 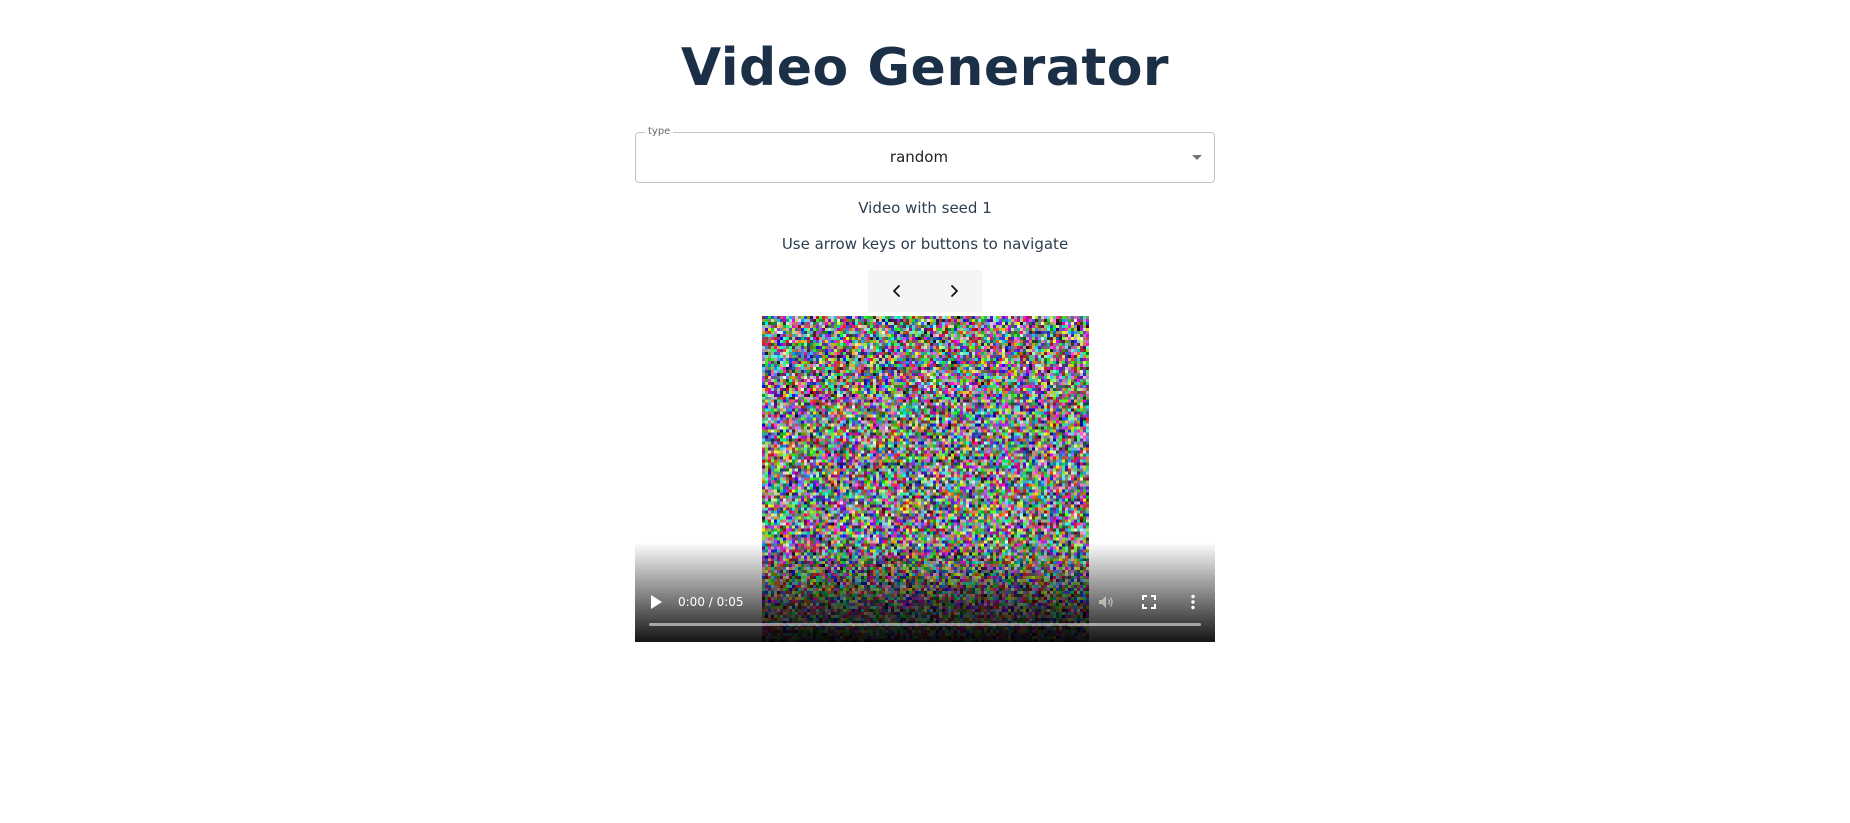 I want to click on video-player: 0:00 / 0:05, so click(x=925, y=479).